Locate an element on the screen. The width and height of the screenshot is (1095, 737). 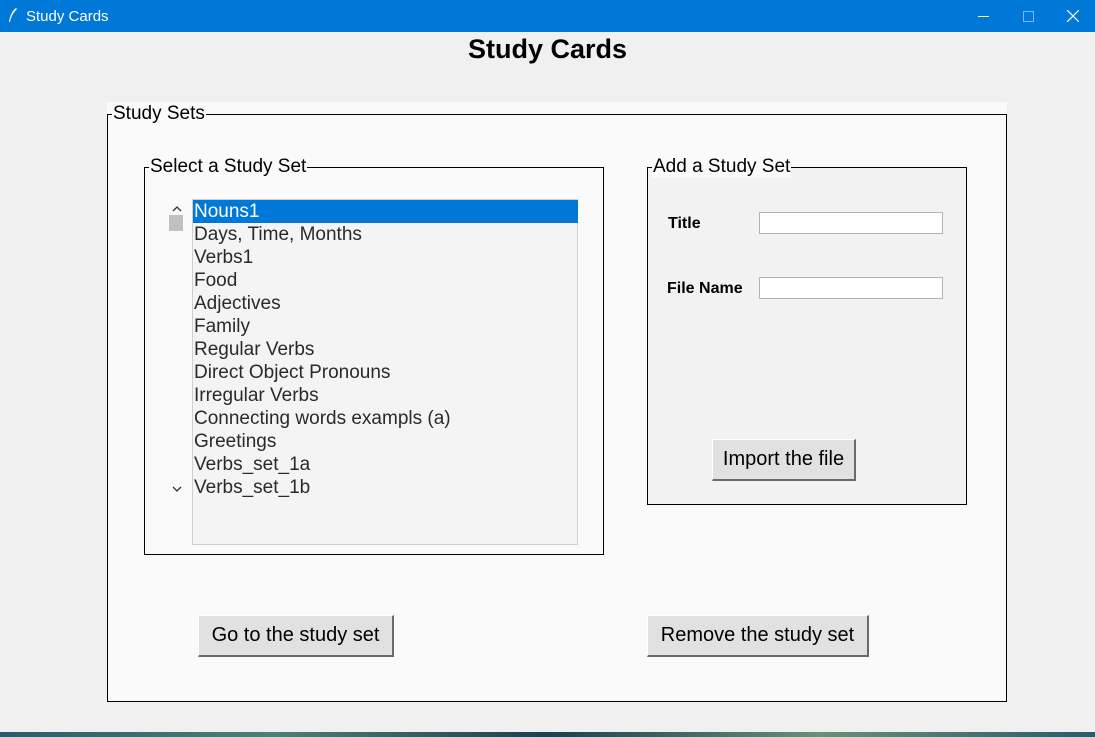
scrollbar-thumb is located at coordinates (176, 223).